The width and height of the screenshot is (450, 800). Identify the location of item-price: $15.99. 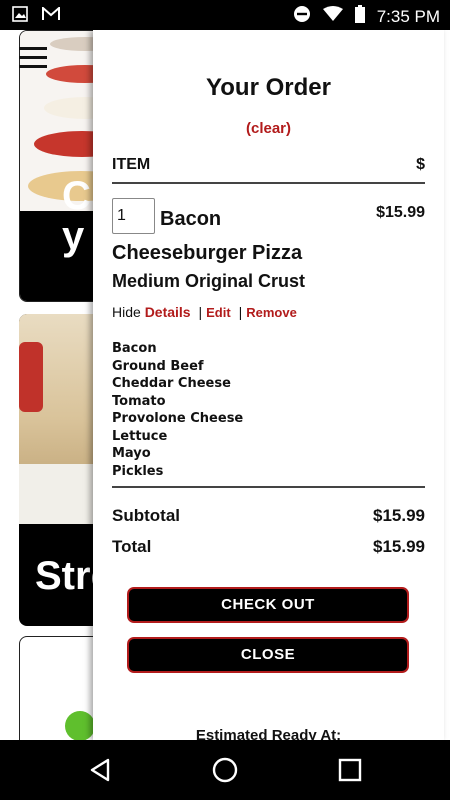
(400, 212).